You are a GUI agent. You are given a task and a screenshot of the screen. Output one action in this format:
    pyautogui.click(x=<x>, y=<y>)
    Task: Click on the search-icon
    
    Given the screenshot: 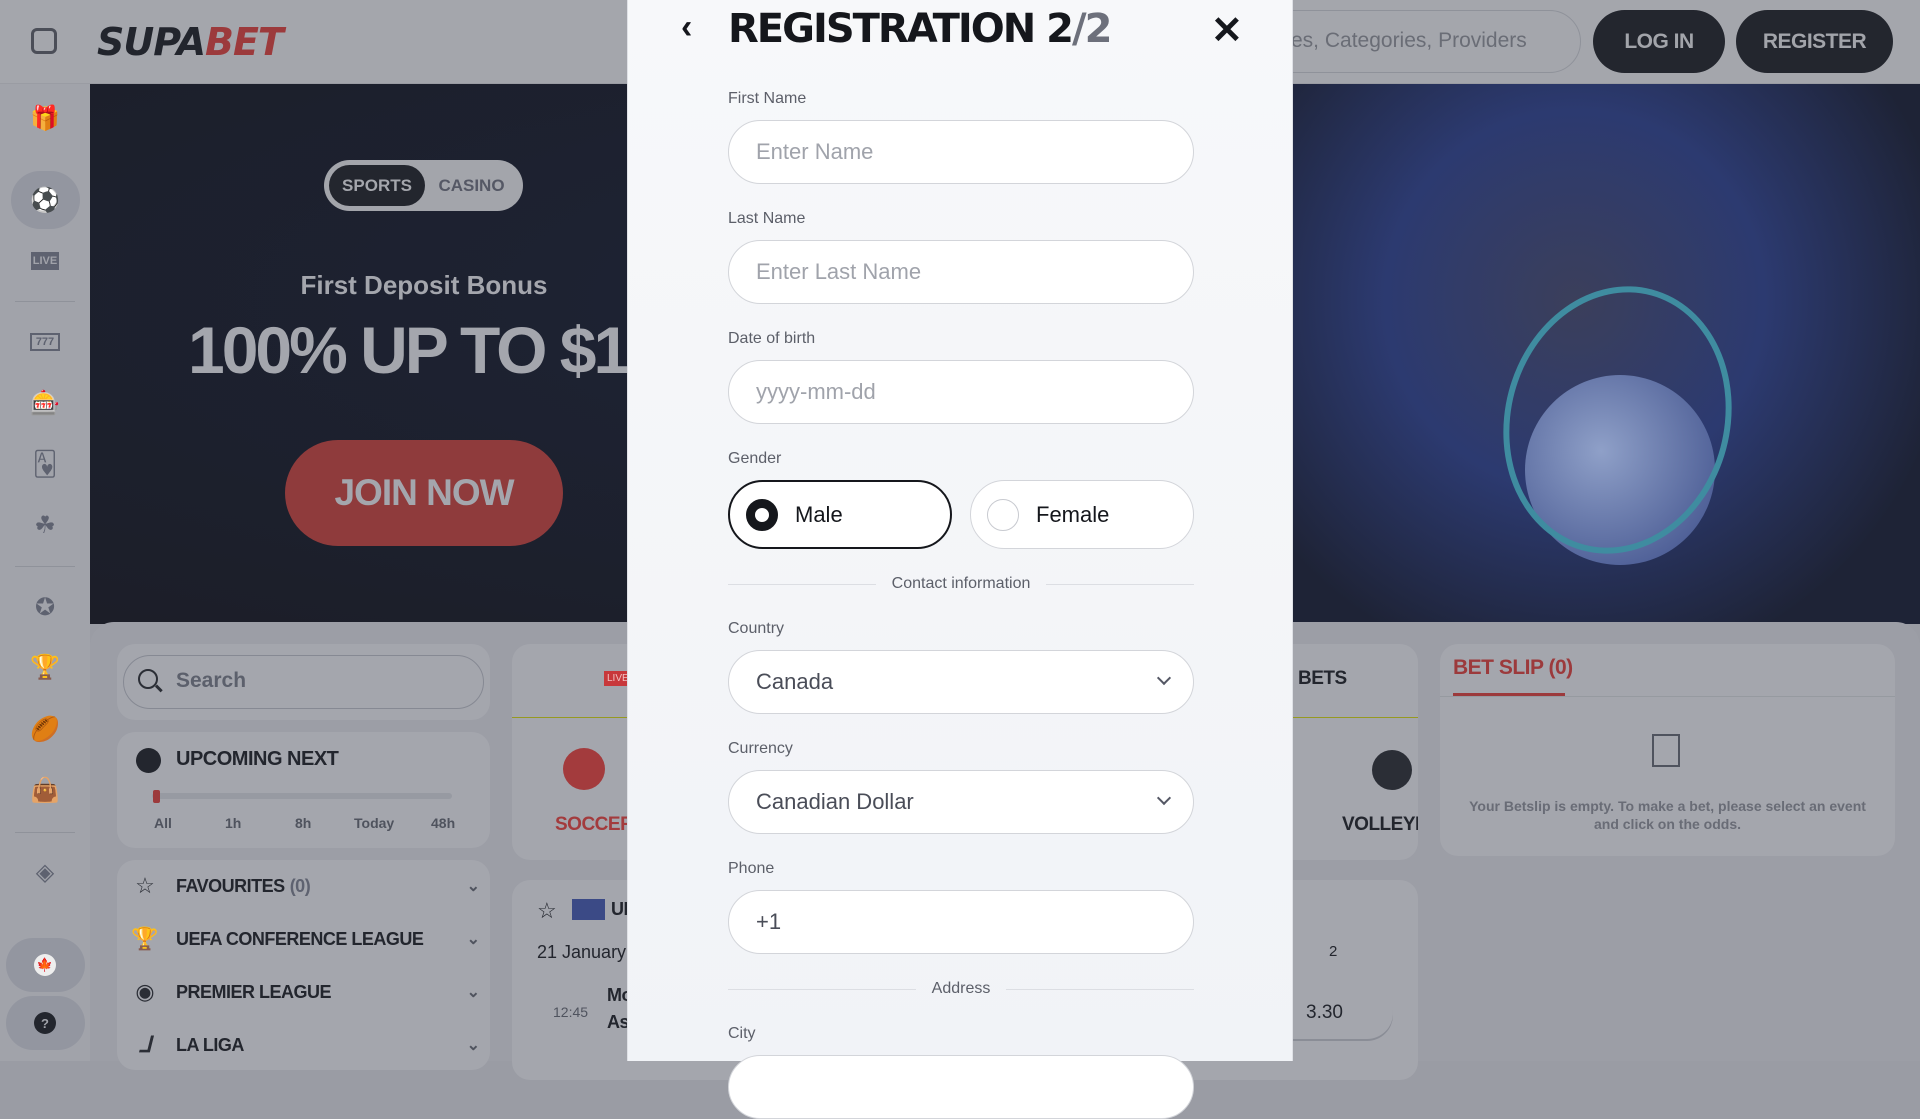 What is the action you would take?
    pyautogui.click(x=148, y=679)
    